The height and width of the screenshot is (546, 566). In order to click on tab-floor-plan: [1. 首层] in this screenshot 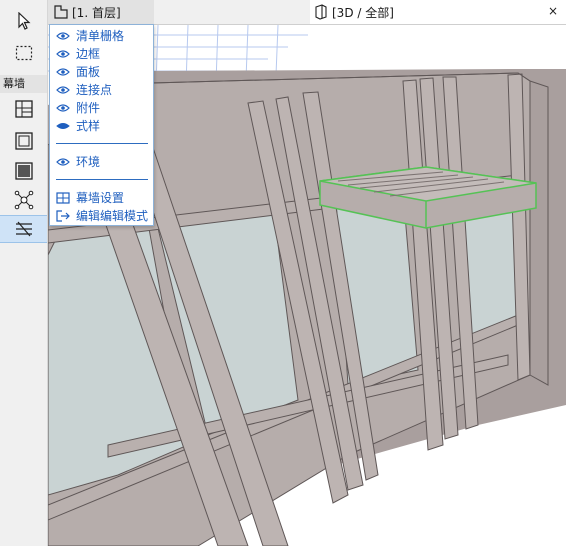, I will do `click(101, 12)`.